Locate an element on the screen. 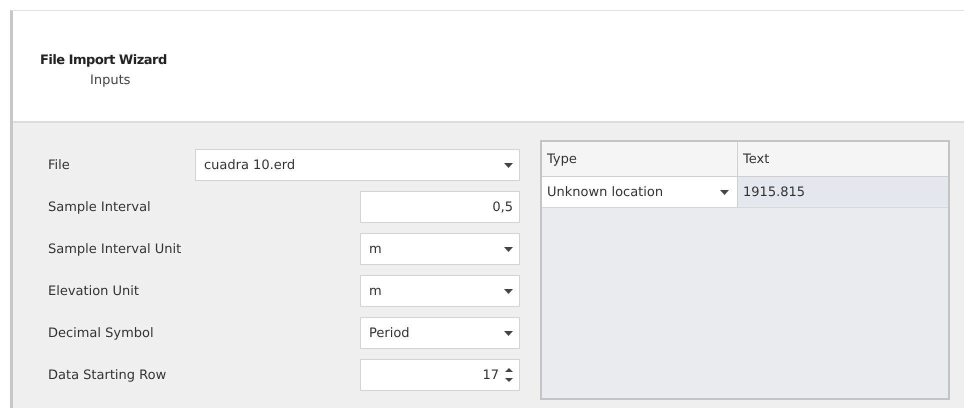 Image resolution: width=964 pixels, height=408 pixels. field-label: Decimal Symbol is located at coordinates (101, 333).